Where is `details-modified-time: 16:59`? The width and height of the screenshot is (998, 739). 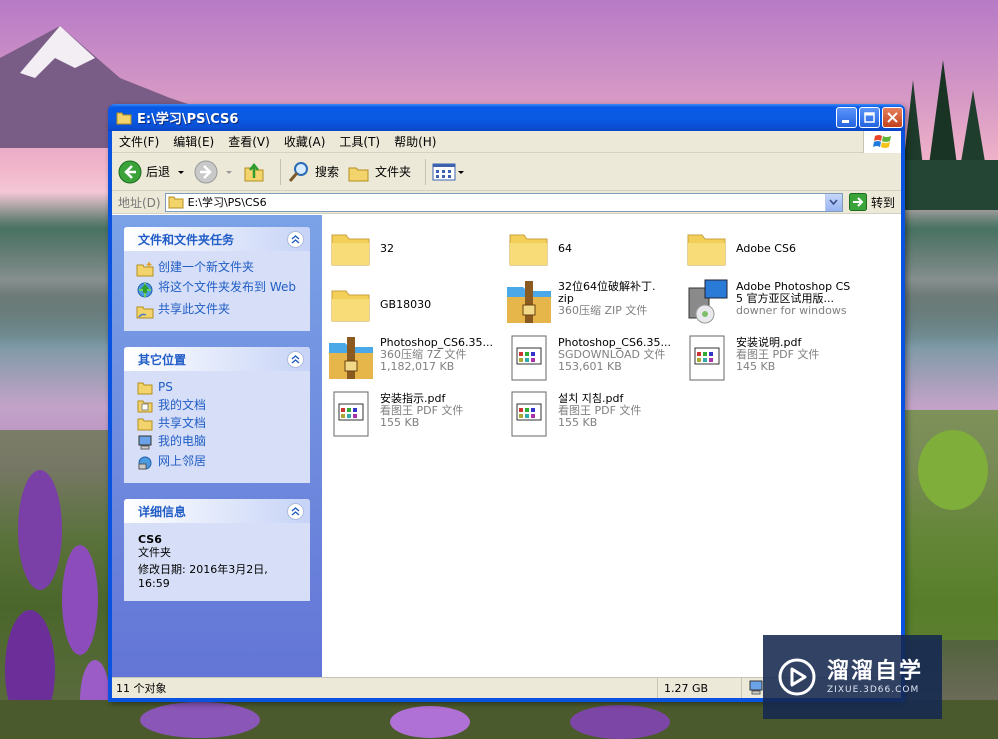
details-modified-time: 16:59 is located at coordinates (154, 583).